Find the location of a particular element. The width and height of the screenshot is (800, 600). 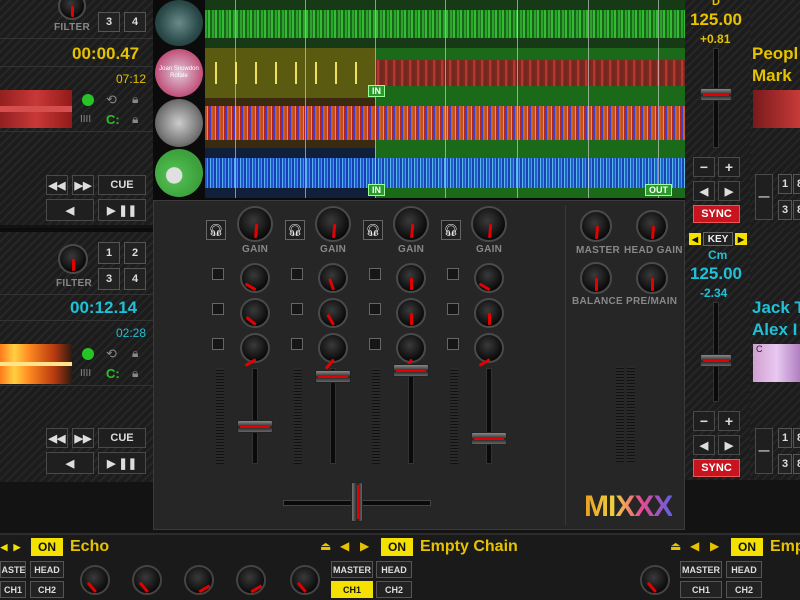

channel-fader-ch4 is located at coordinates (489, 438).